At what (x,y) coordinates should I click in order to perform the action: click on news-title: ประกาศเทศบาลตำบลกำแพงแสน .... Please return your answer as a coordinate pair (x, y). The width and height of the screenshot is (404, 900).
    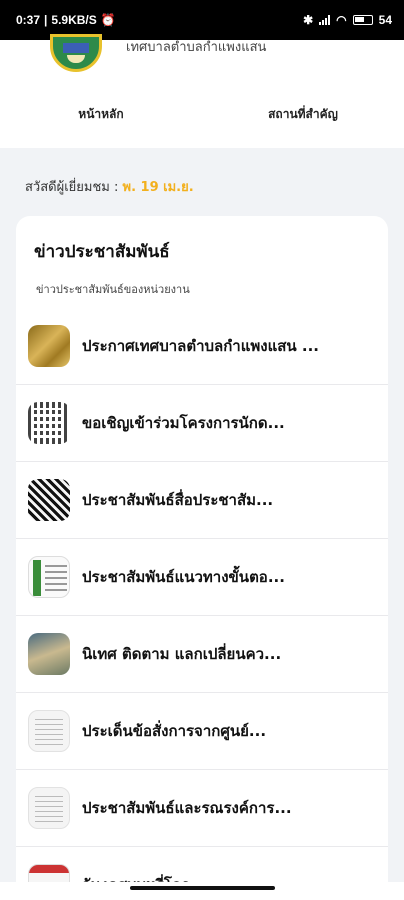
    Looking at the image, I should click on (200, 346).